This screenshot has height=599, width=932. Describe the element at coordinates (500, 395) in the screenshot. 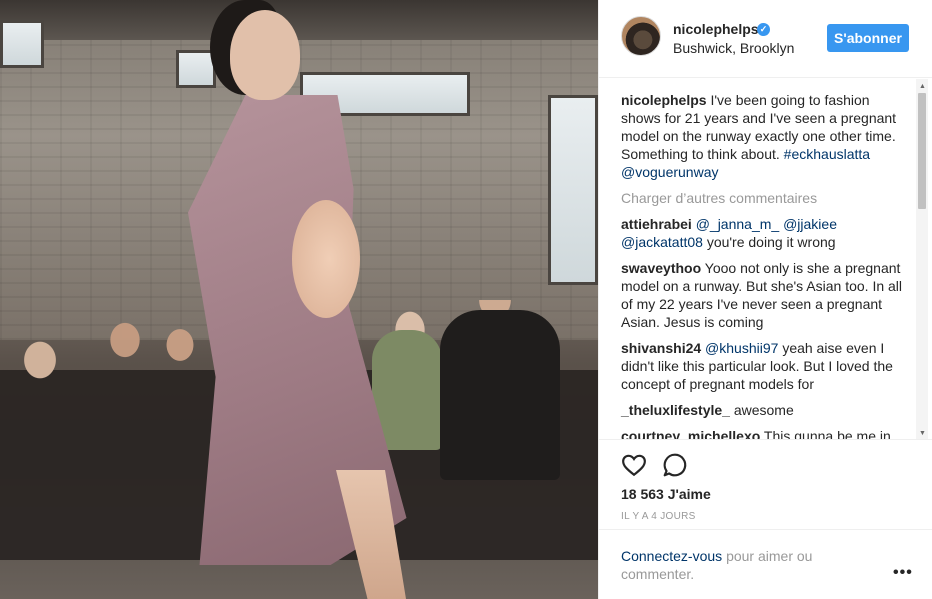

I see `photo-audience-member` at that location.